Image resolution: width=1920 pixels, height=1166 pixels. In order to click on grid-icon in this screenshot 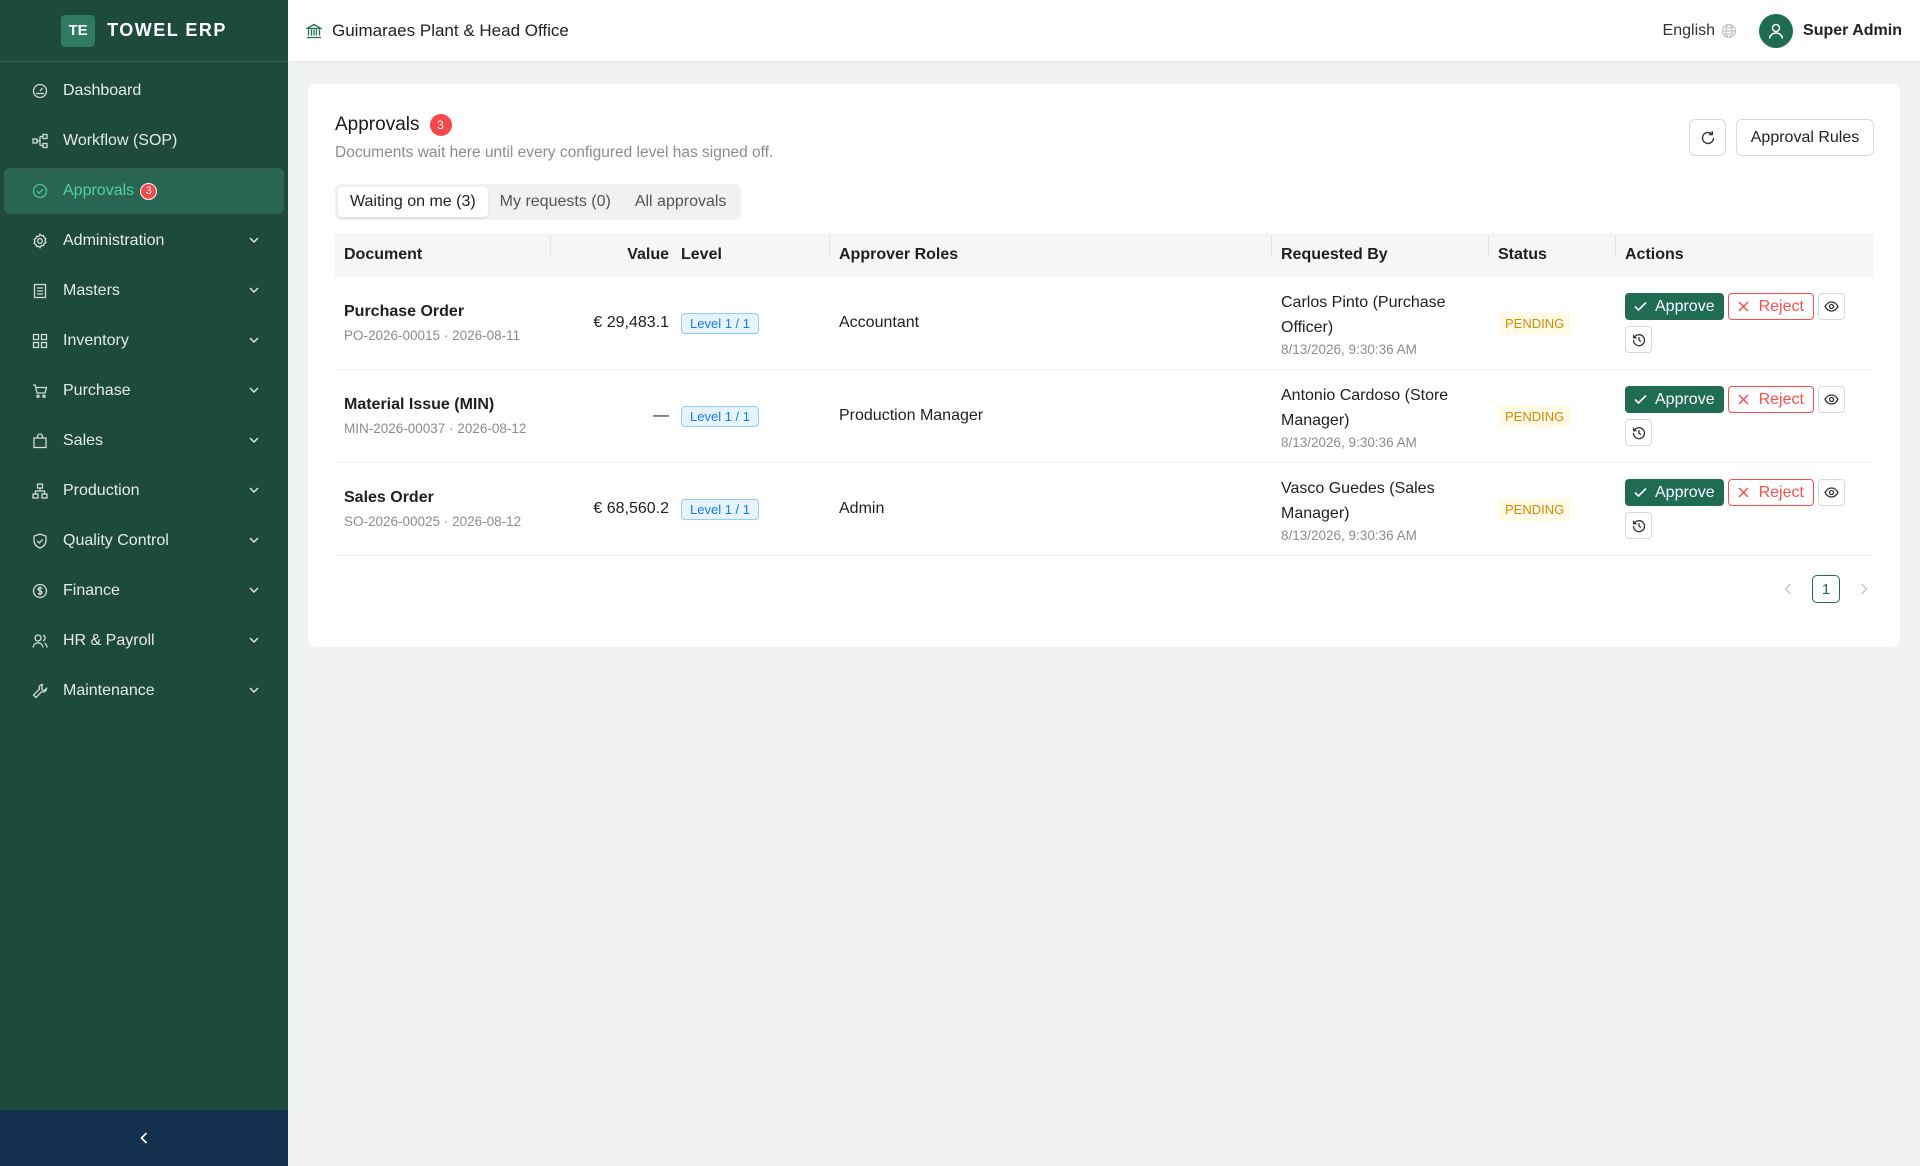, I will do `click(40, 341)`.